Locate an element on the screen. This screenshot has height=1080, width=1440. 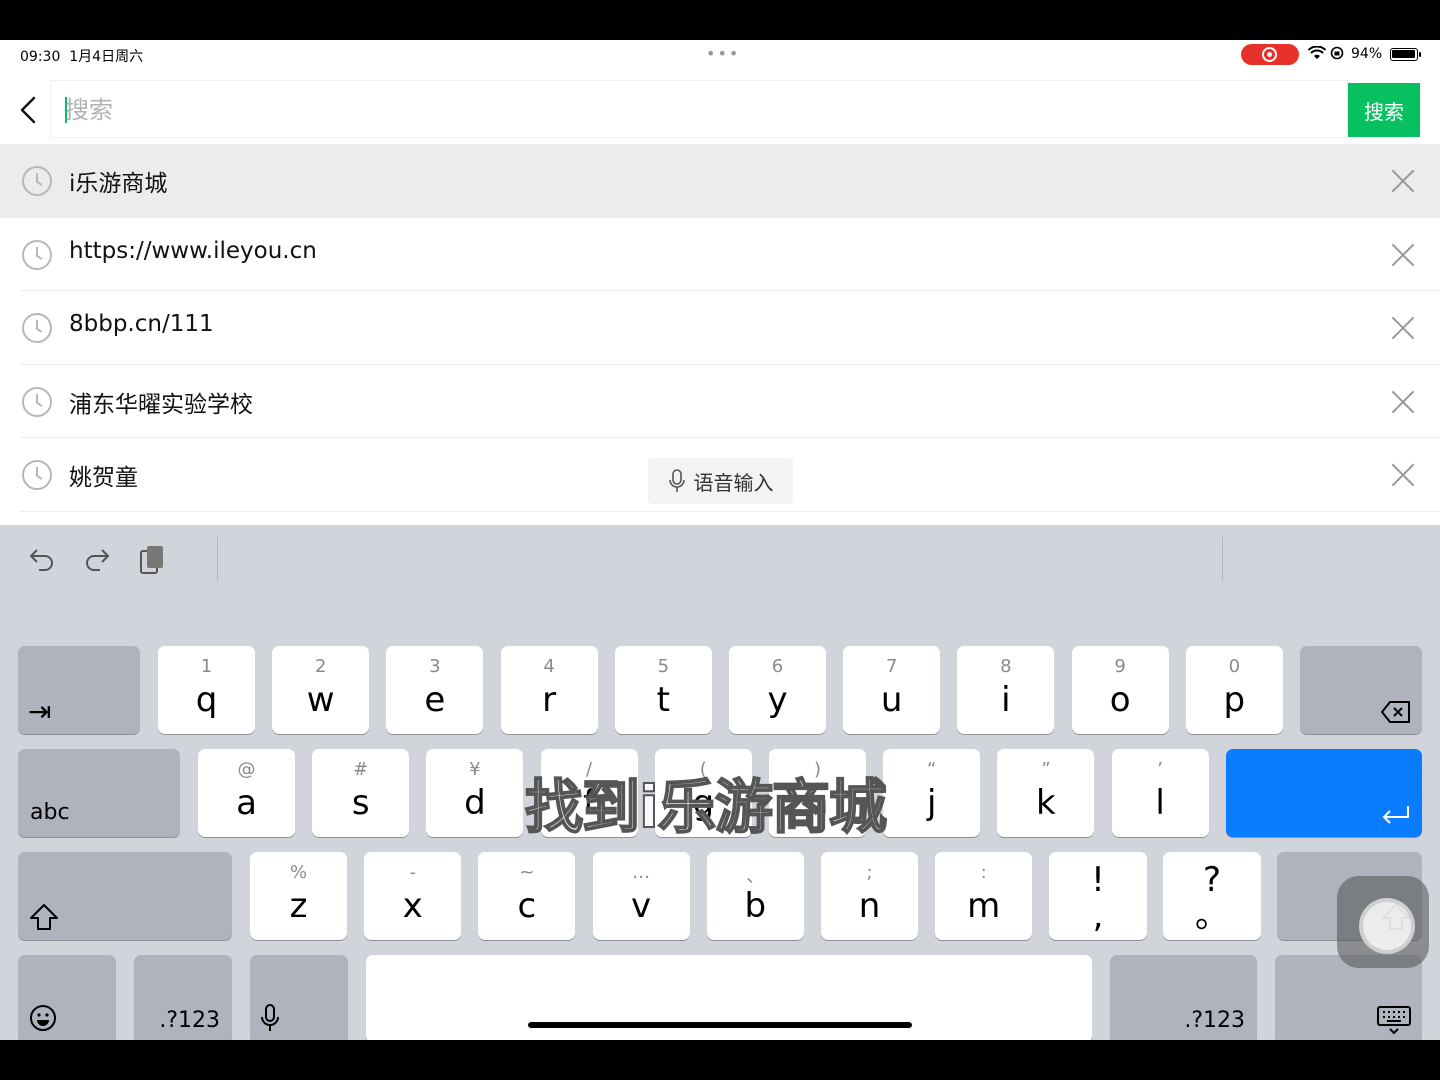
key-label: x is located at coordinates (412, 906).